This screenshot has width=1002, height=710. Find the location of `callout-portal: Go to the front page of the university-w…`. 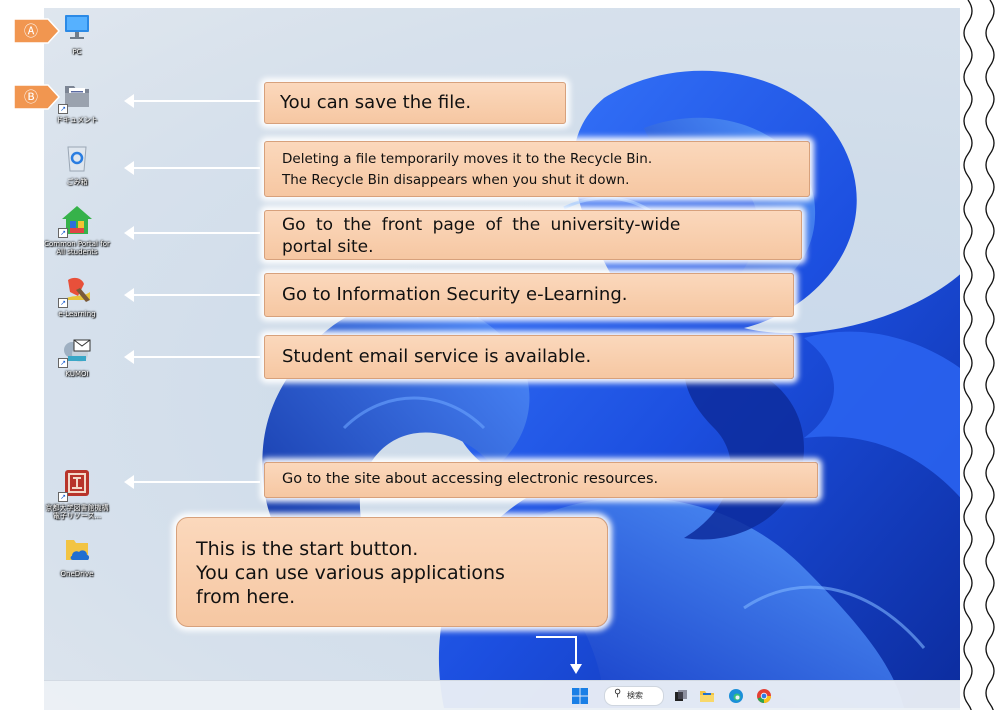

callout-portal: Go to the front page of the university-w… is located at coordinates (533, 235).